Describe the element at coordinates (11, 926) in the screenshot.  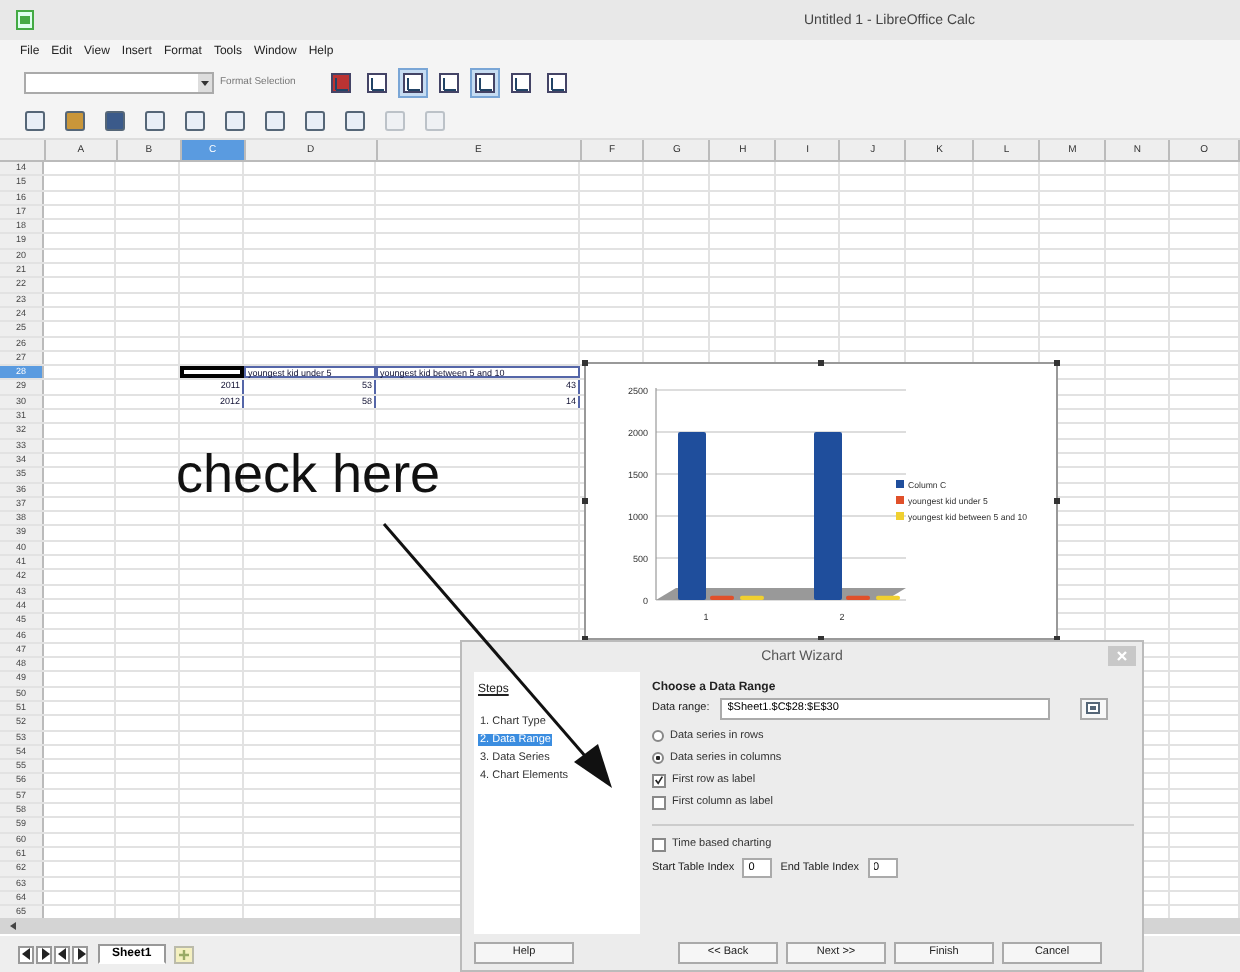
I see `scroll-left-icon` at that location.